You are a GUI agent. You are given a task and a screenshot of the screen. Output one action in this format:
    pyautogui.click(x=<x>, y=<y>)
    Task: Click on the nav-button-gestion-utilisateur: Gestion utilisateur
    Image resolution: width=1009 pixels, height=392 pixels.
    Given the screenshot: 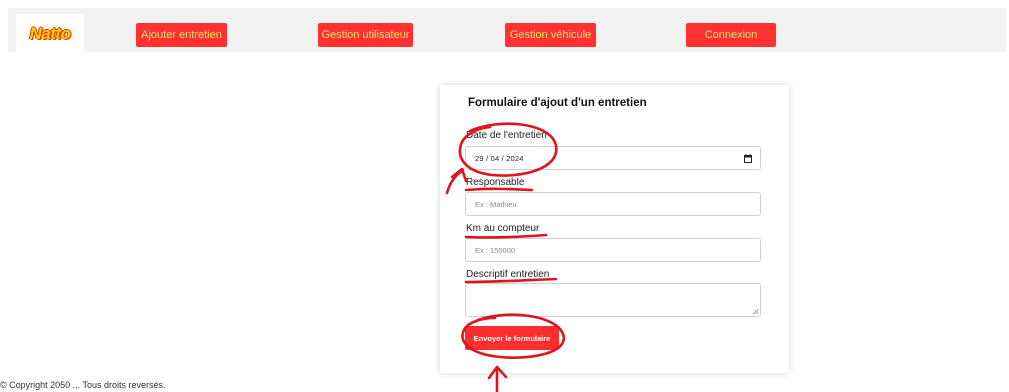 What is the action you would take?
    pyautogui.click(x=365, y=35)
    